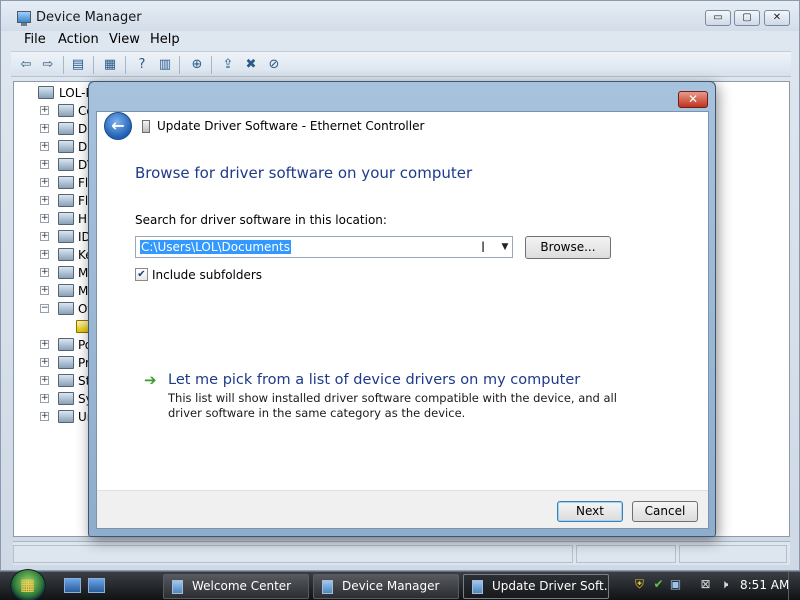  Describe the element at coordinates (66, 146) in the screenshot. I see `display-adapter-icon` at that location.